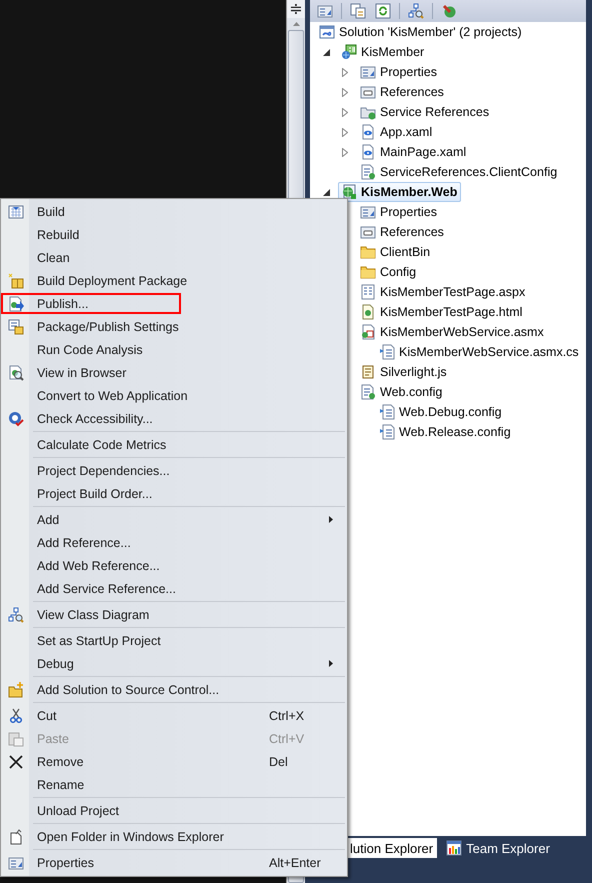 Image resolution: width=592 pixels, height=883 pixels. What do you see at coordinates (174, 715) in the screenshot?
I see `menu-item: Cut Ctrl+X` at bounding box center [174, 715].